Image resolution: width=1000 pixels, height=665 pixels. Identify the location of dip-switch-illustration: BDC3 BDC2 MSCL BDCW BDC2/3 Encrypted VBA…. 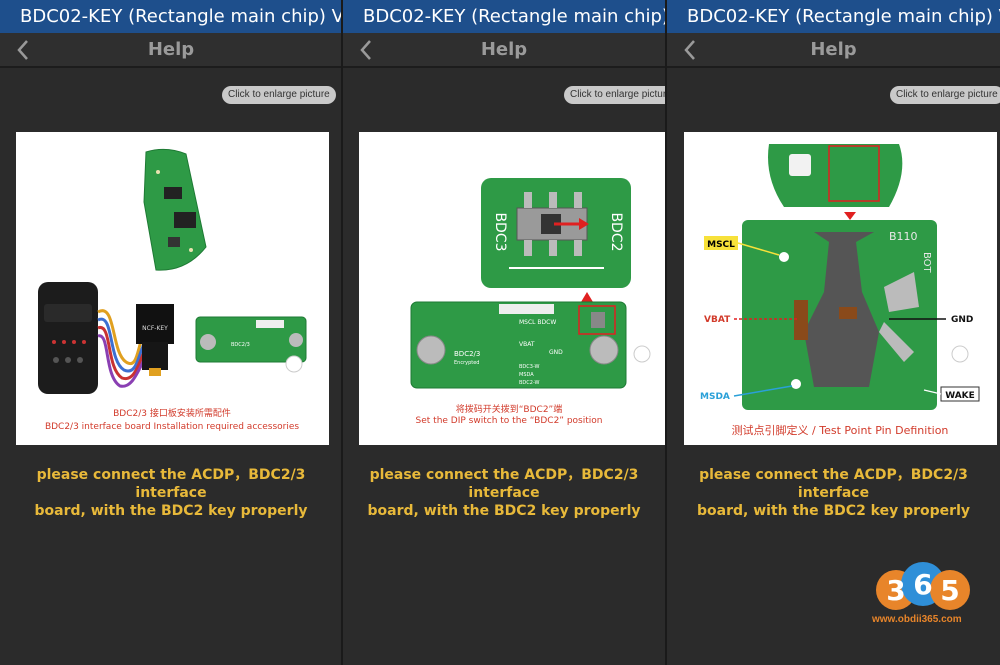
(530, 302).